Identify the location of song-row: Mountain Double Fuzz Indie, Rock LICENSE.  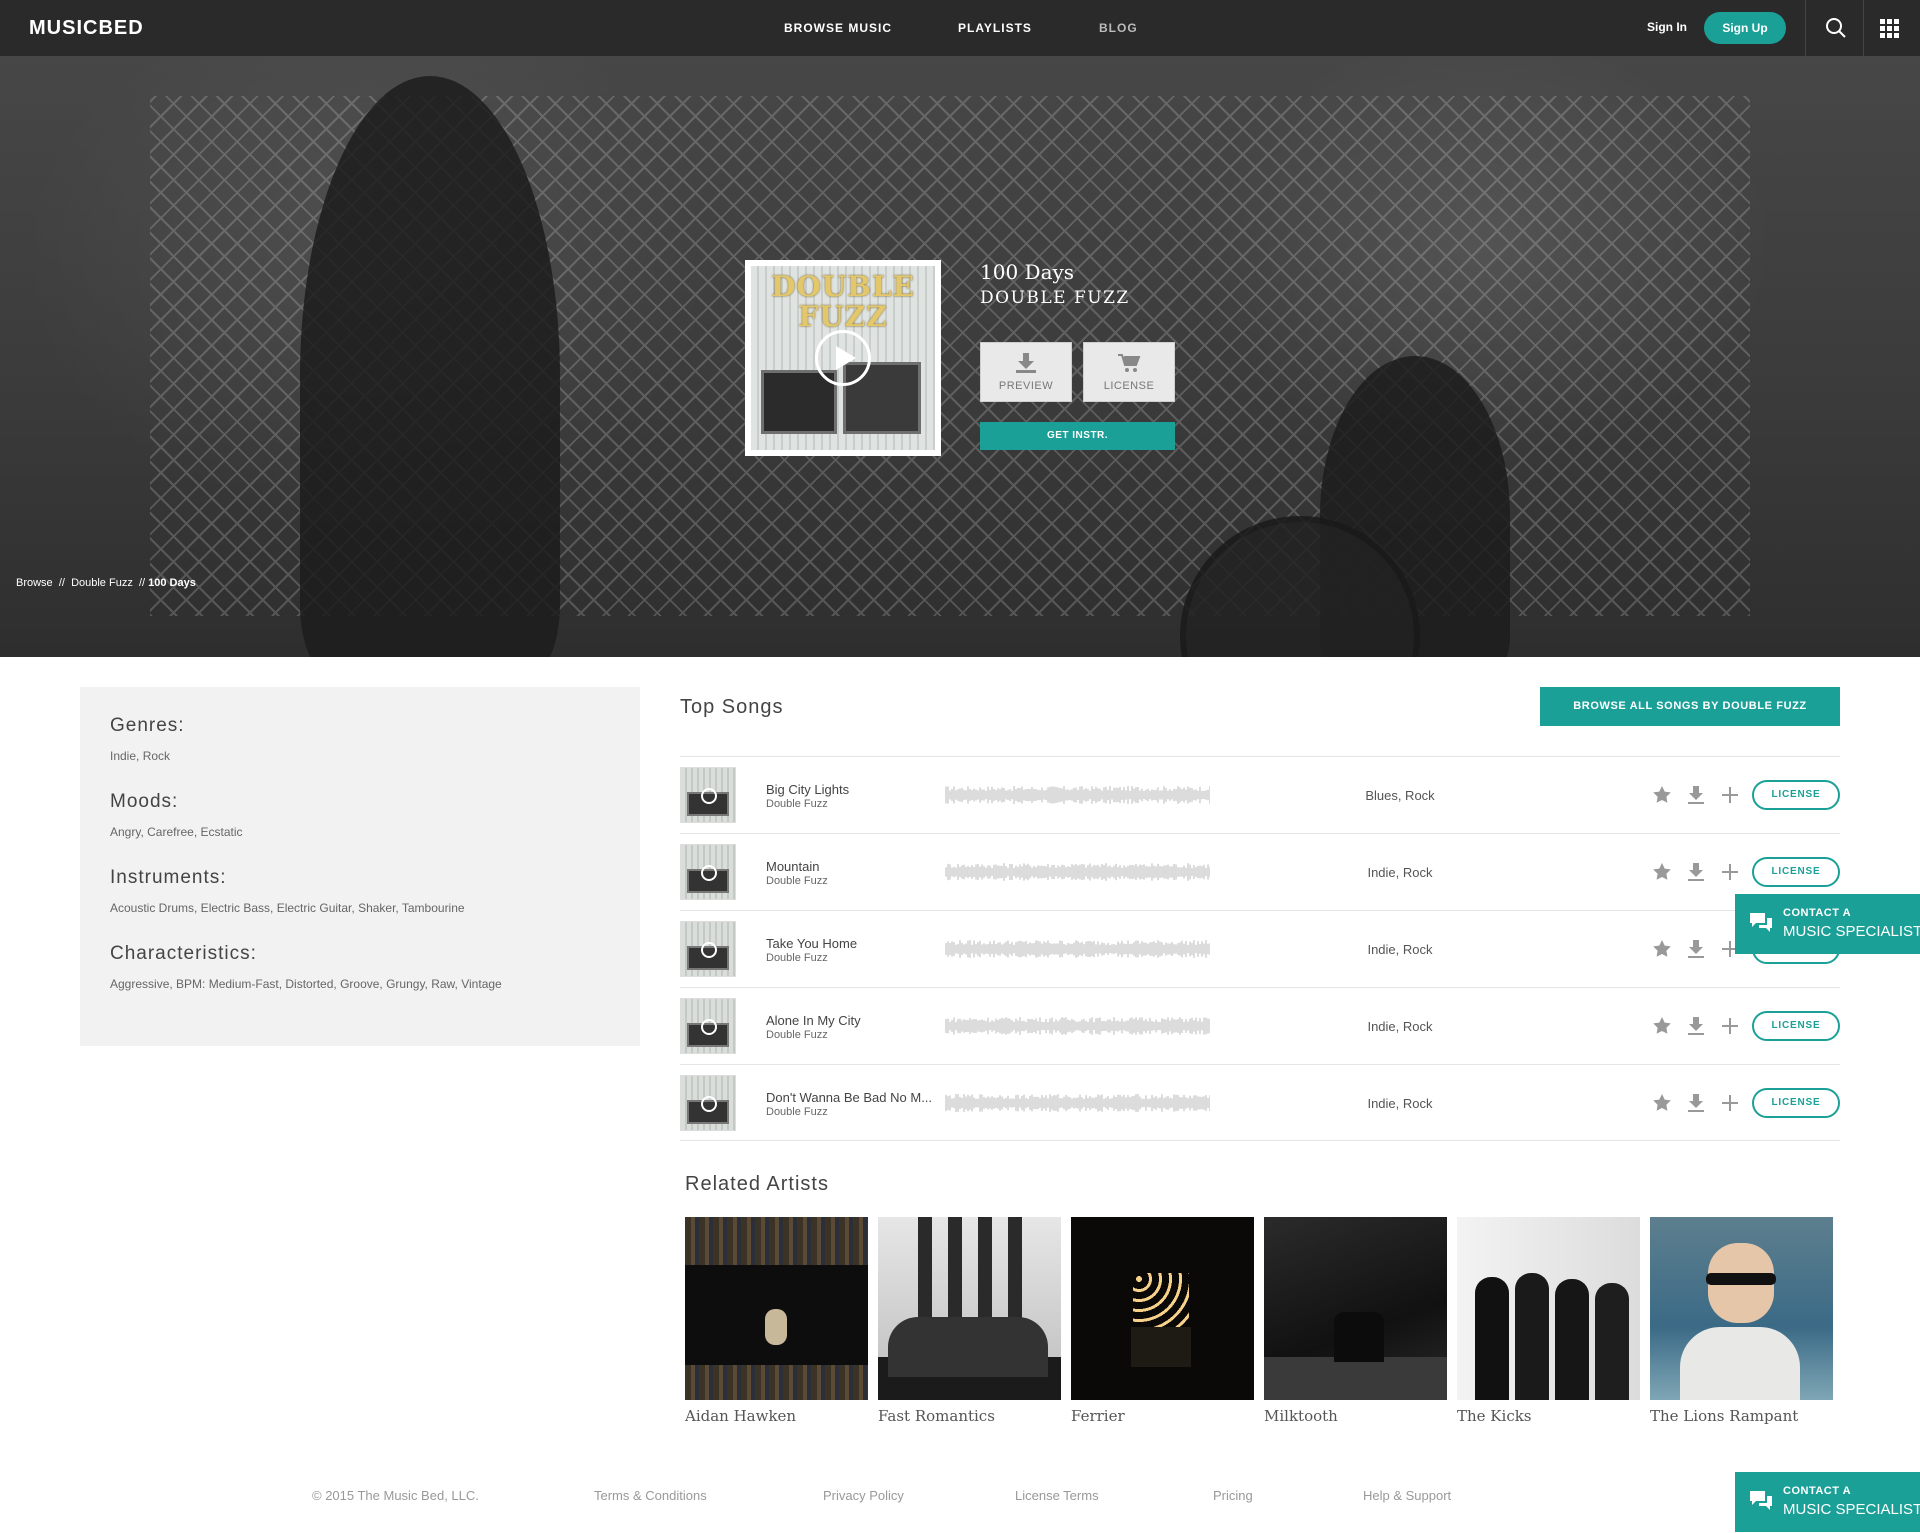
(1260, 871).